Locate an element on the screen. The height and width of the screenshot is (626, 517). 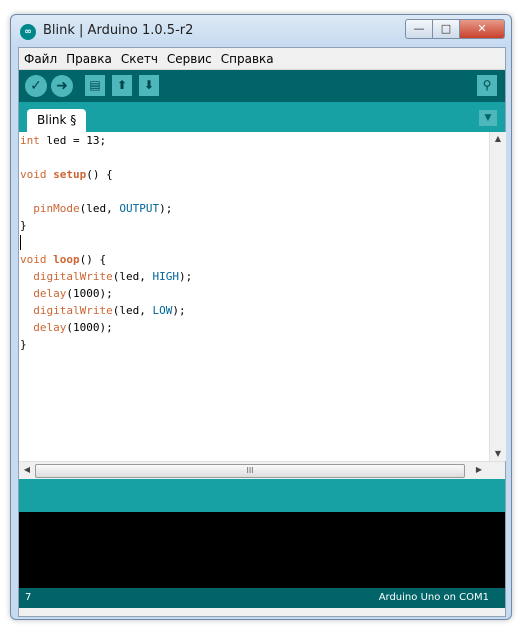
code-token: HIGH is located at coordinates (165, 276).